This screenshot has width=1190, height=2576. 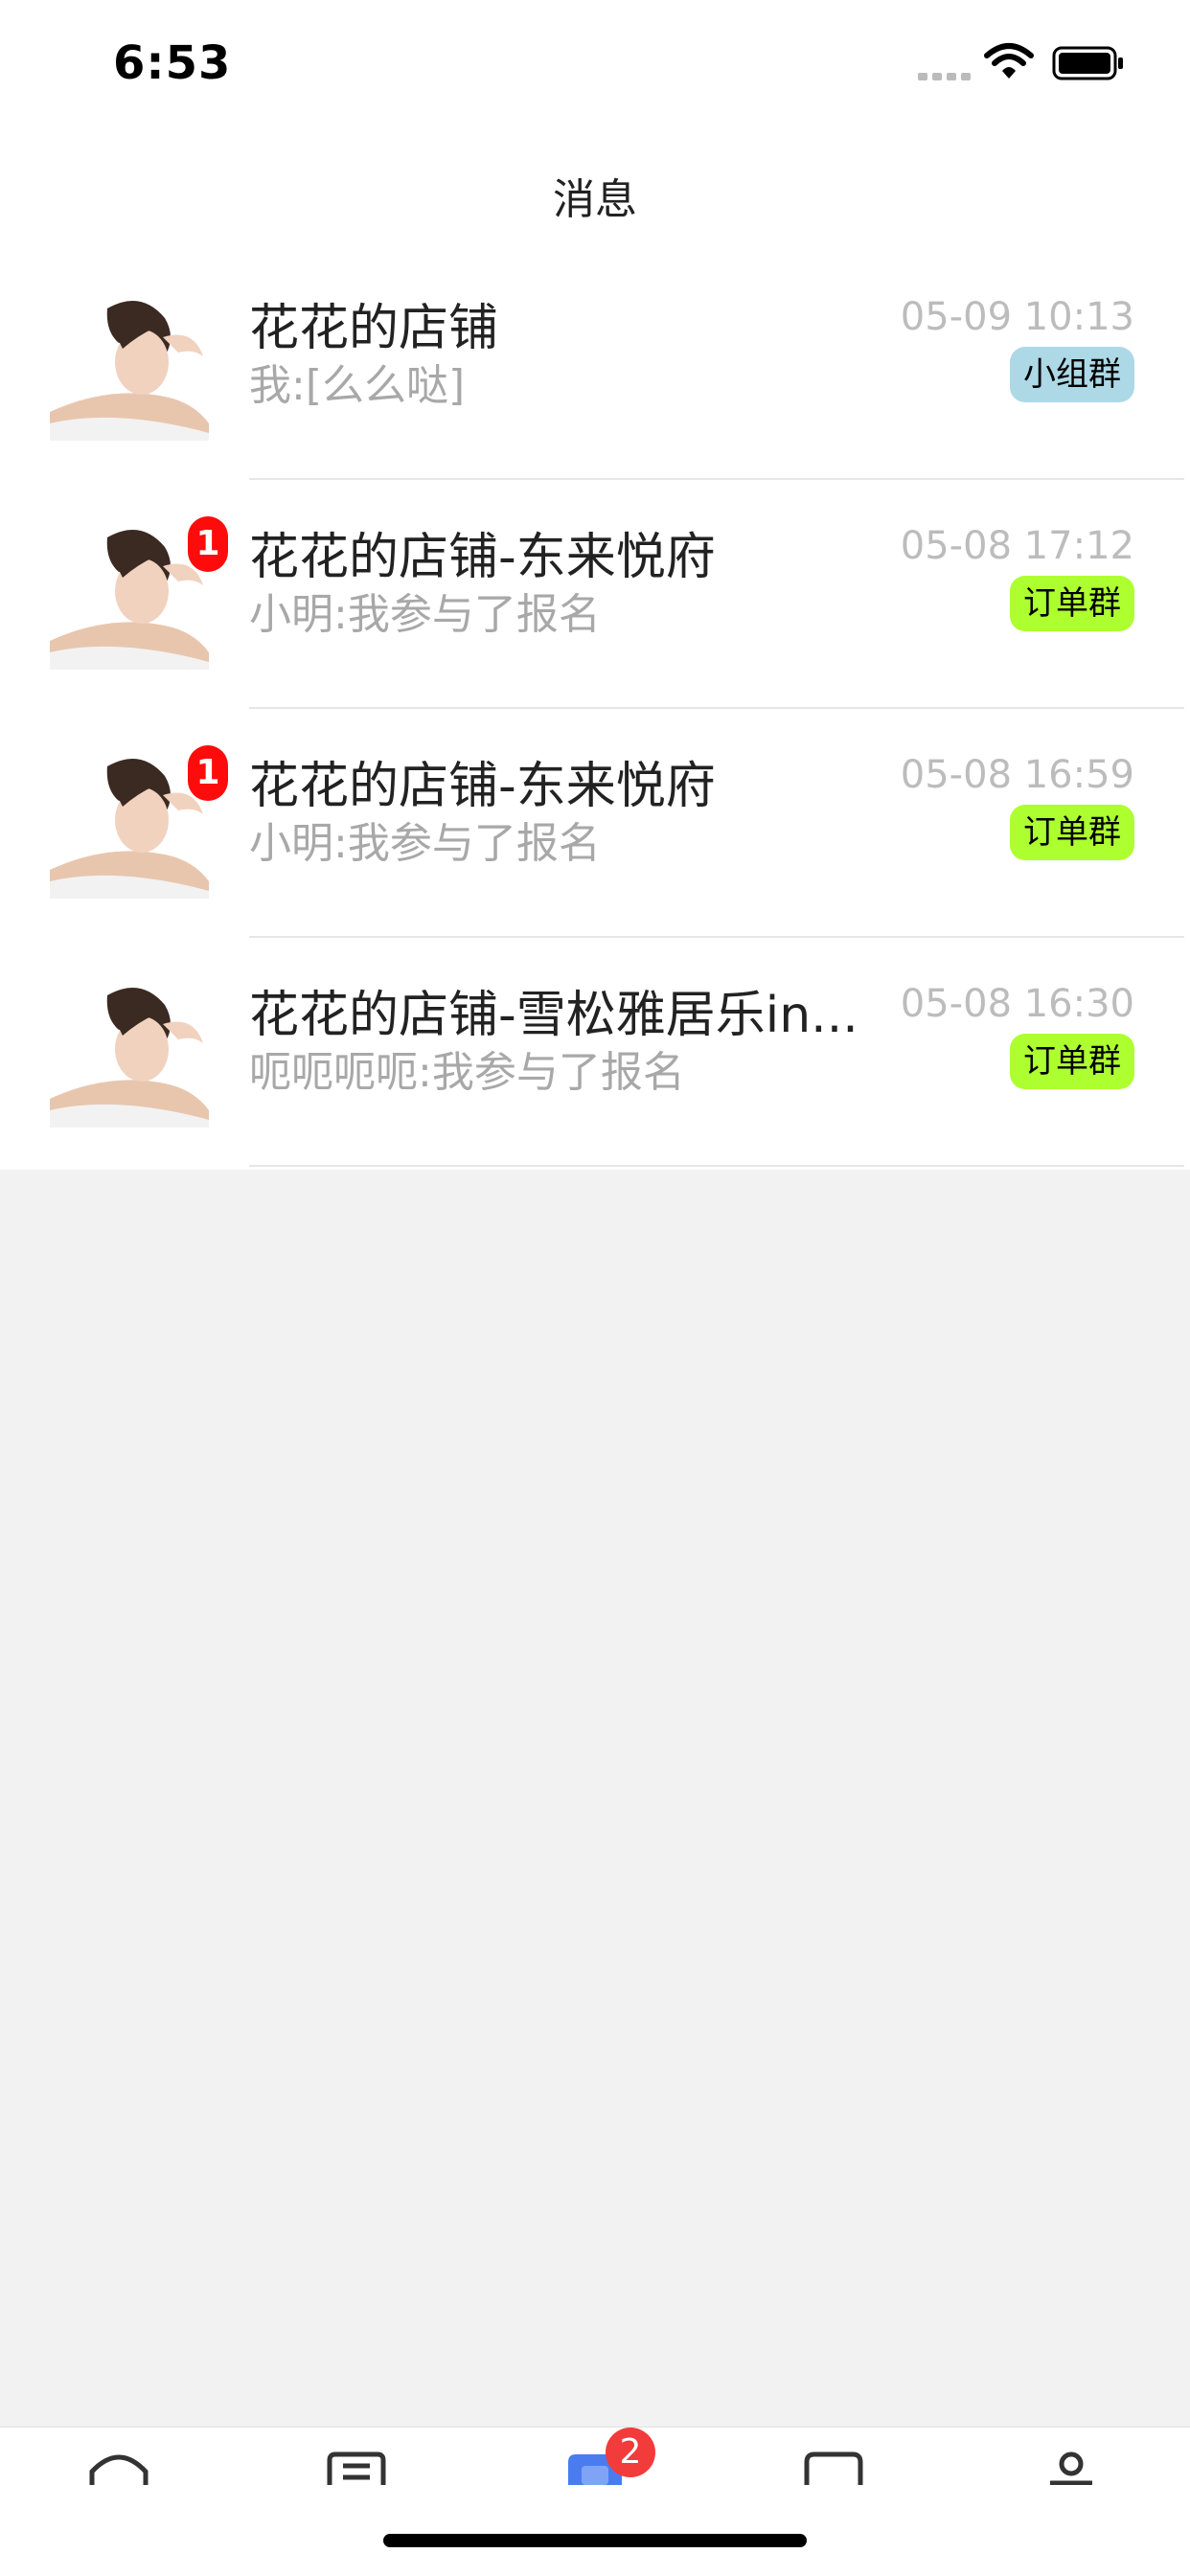 I want to click on status-bar: 6:53, so click(x=595, y=67).